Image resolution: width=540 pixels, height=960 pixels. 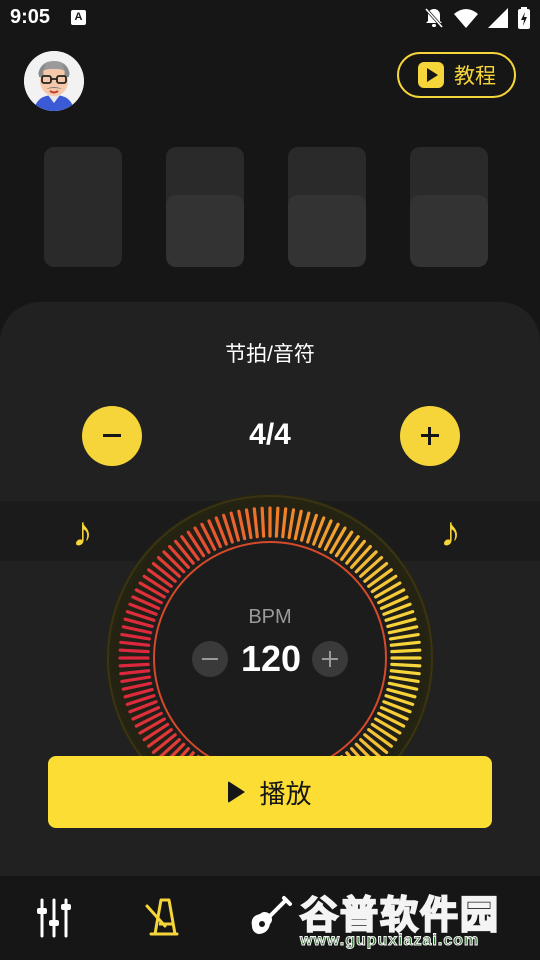 What do you see at coordinates (431, 75) in the screenshot?
I see `video-play-icon` at bounding box center [431, 75].